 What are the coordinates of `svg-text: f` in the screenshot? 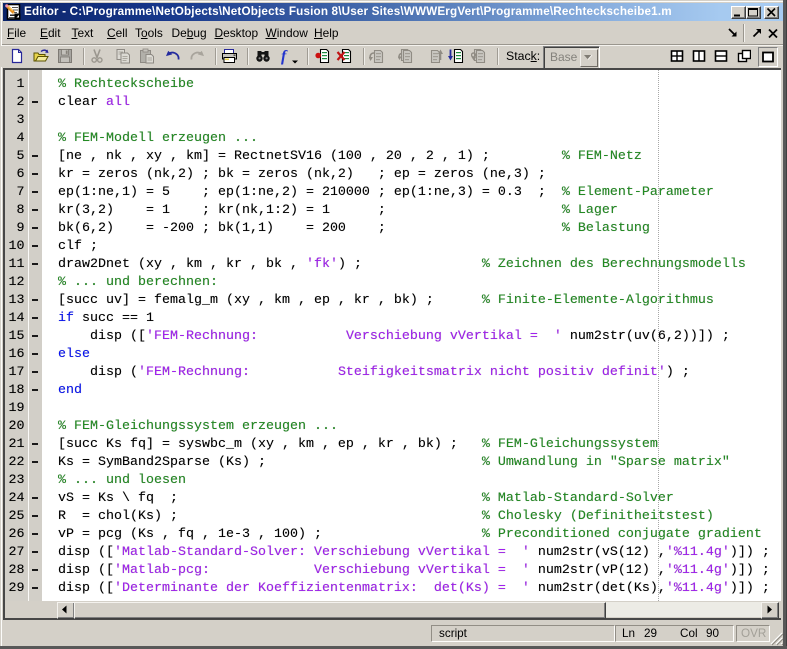 It's located at (284, 56).